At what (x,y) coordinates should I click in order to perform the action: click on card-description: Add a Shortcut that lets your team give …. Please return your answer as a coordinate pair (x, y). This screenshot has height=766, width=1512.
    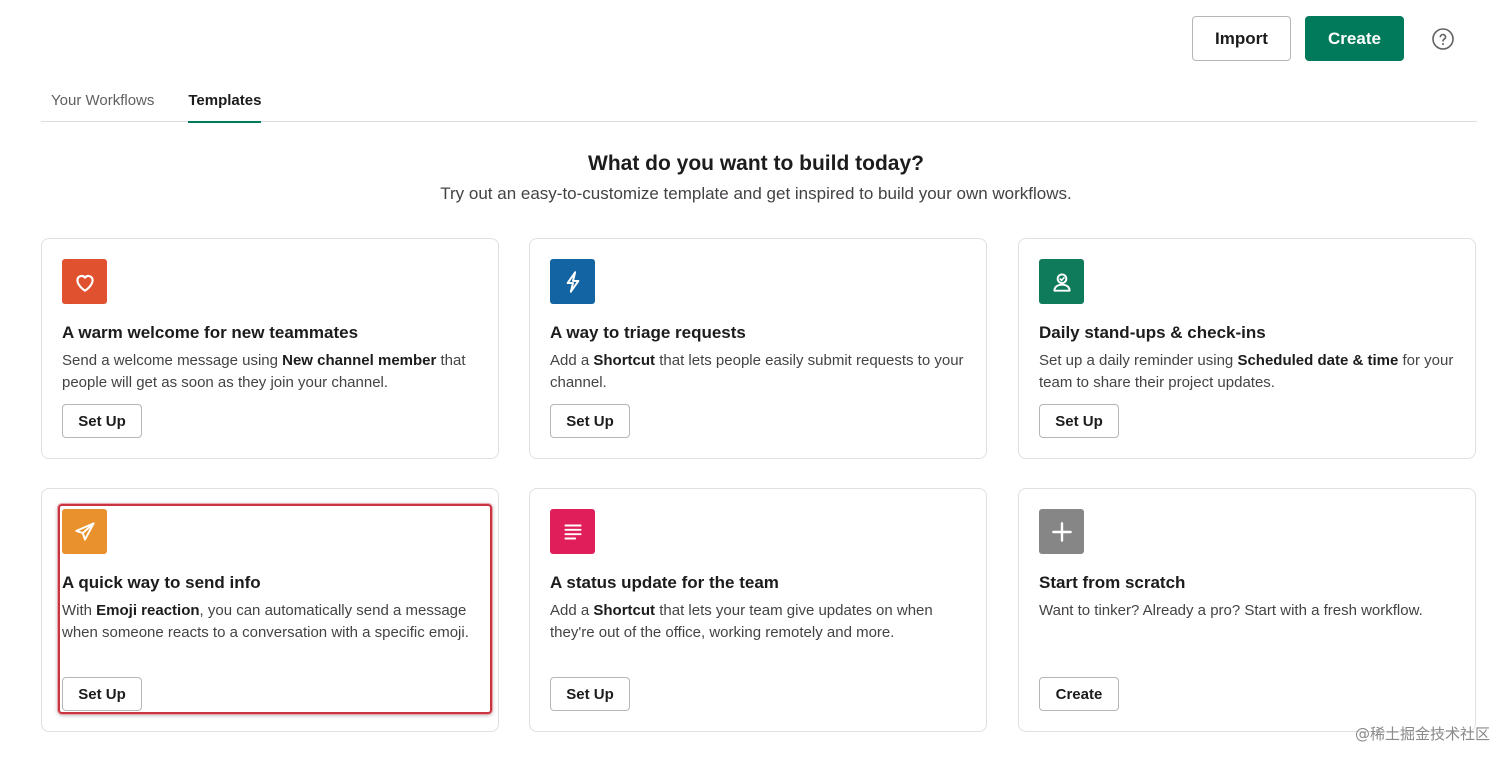
    Looking at the image, I should click on (741, 621).